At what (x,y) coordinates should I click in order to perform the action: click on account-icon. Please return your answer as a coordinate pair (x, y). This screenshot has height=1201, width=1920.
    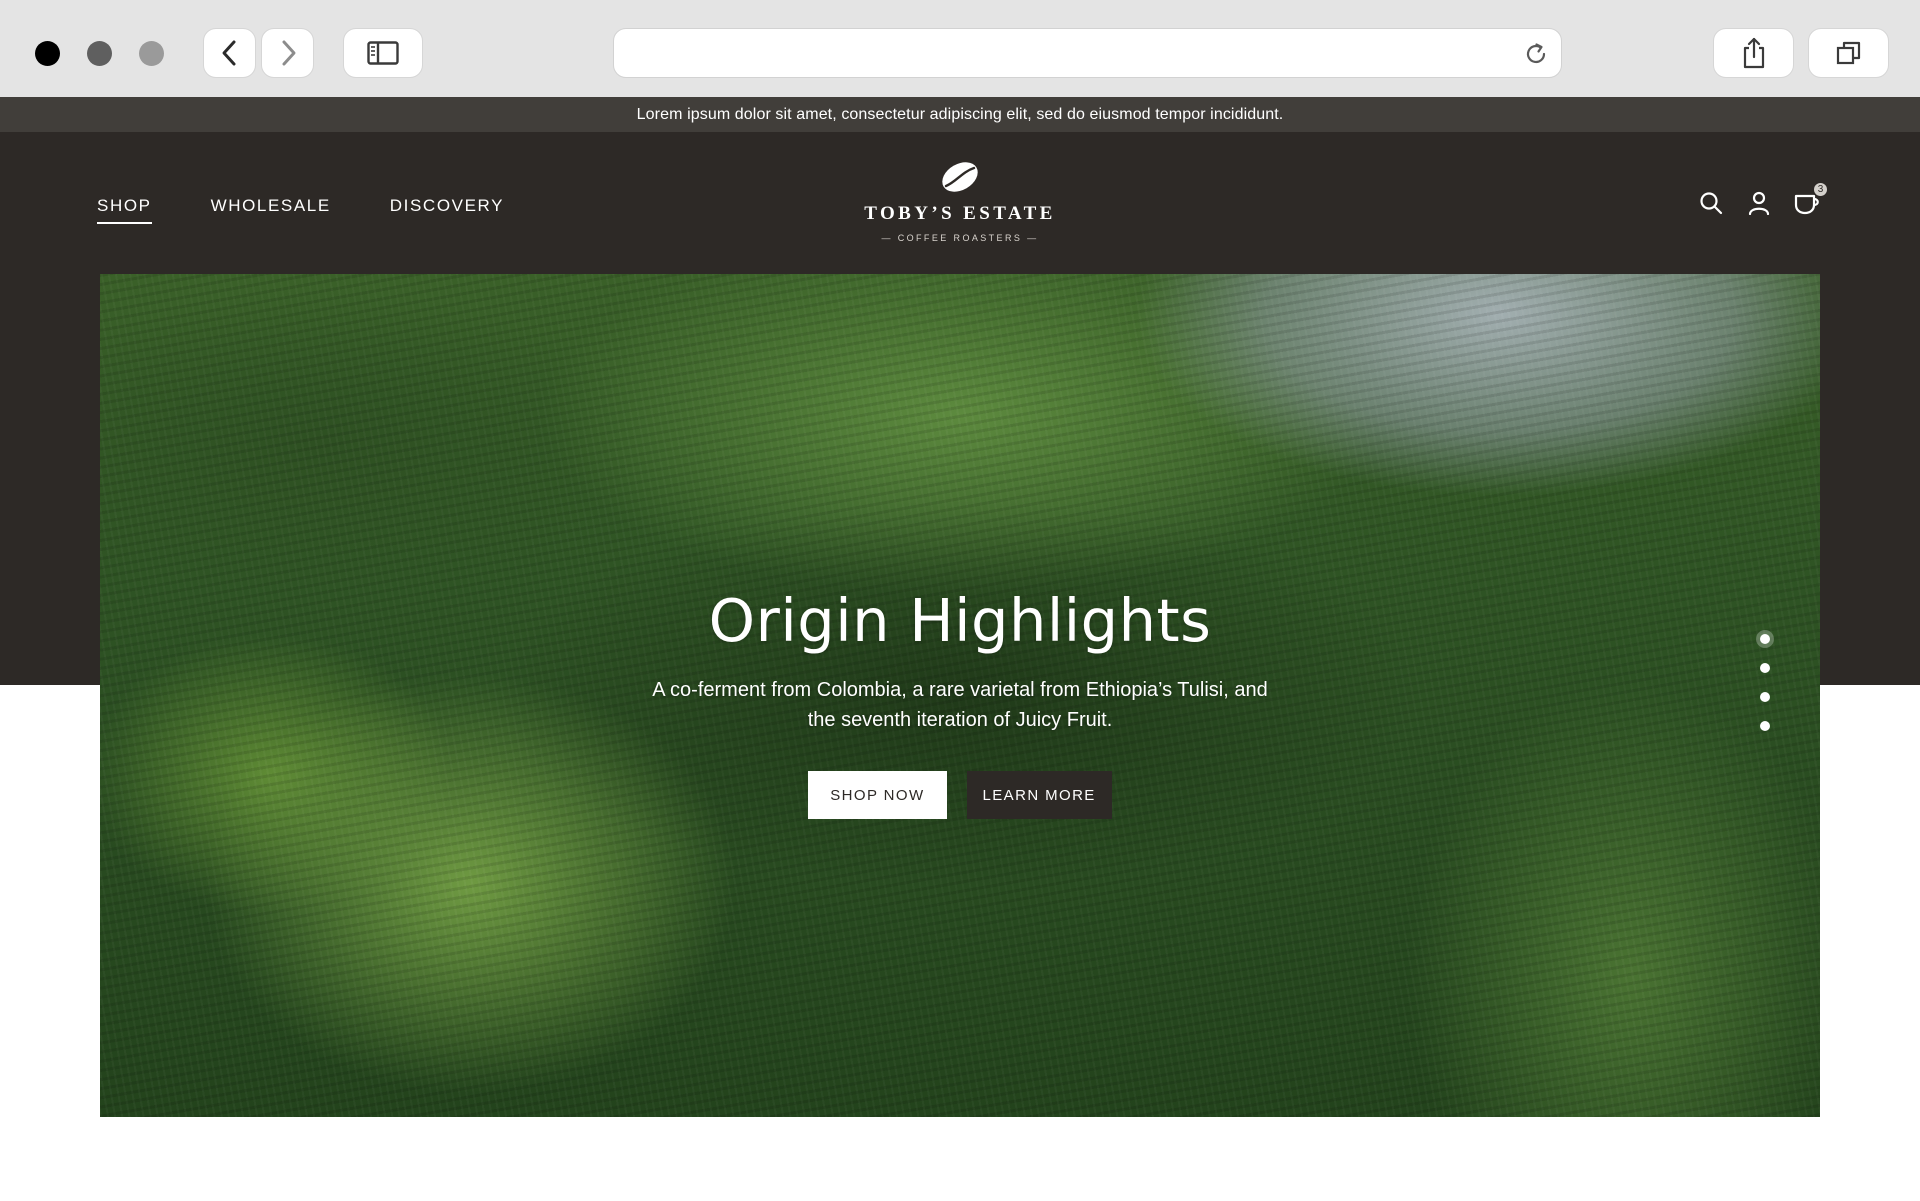
    Looking at the image, I should click on (1759, 203).